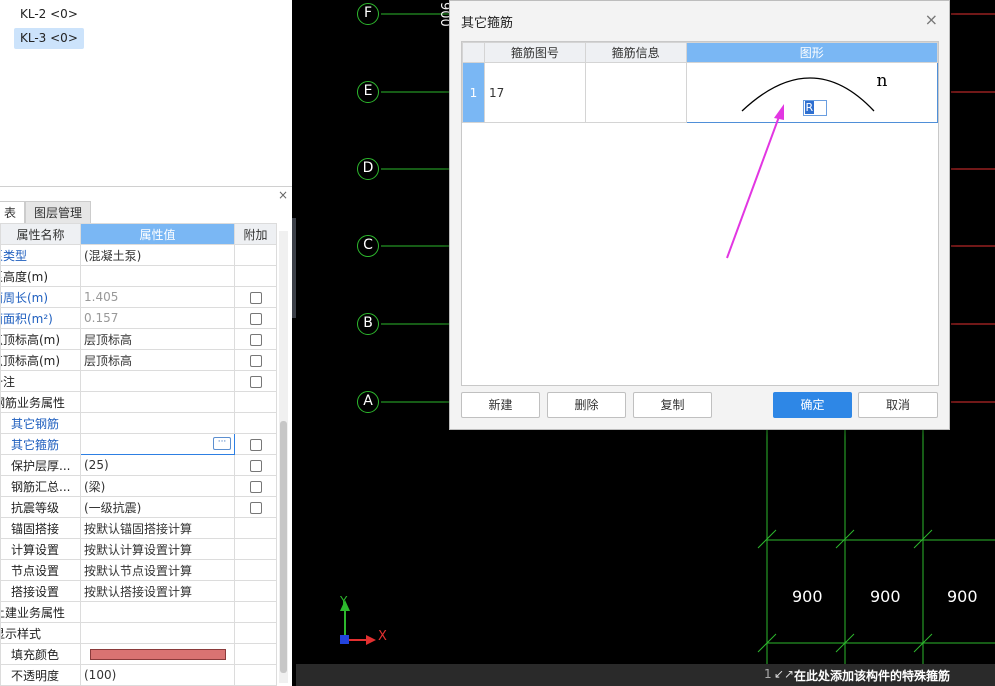  I want to click on prop-name: 锚固搭接, so click(40, 528).